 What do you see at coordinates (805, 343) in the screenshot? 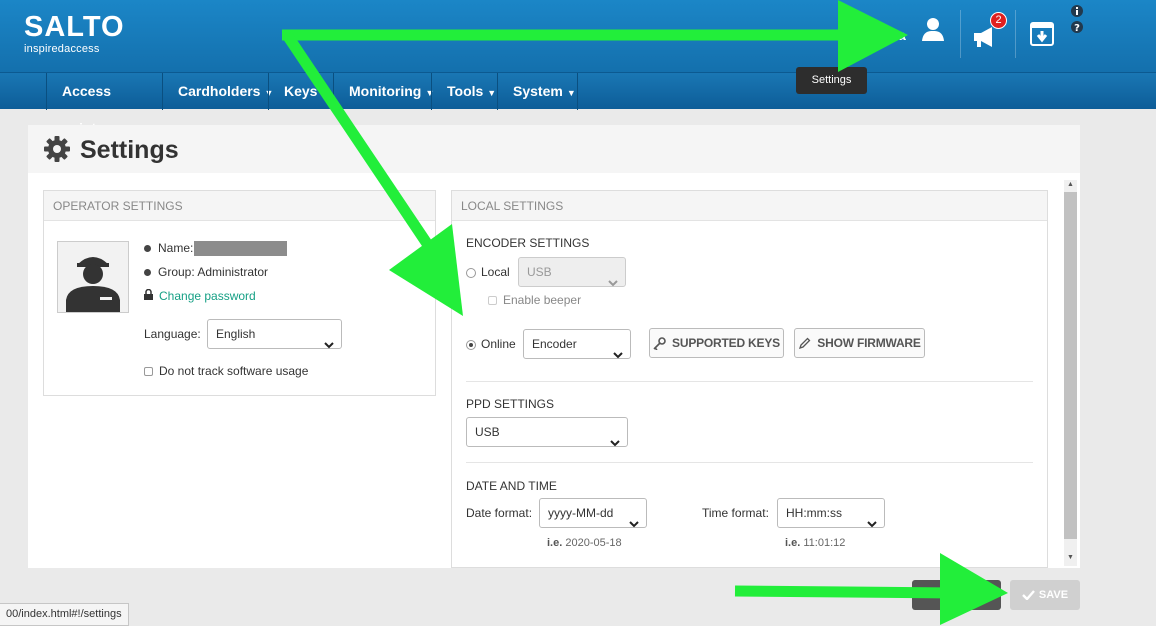
I see `pencil-icon` at bounding box center [805, 343].